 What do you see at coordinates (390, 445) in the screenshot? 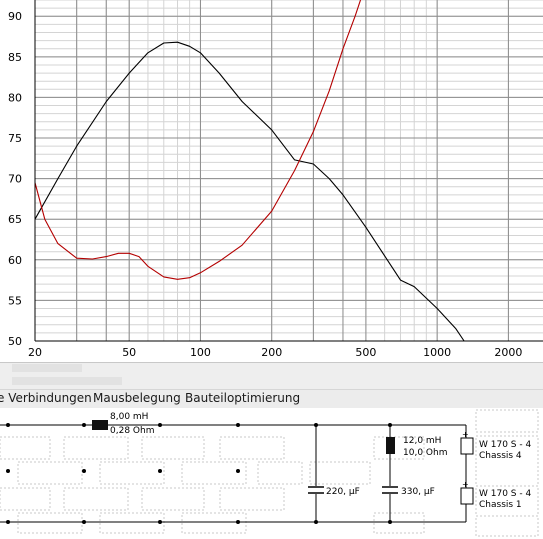
I see `shunt-inductor` at bounding box center [390, 445].